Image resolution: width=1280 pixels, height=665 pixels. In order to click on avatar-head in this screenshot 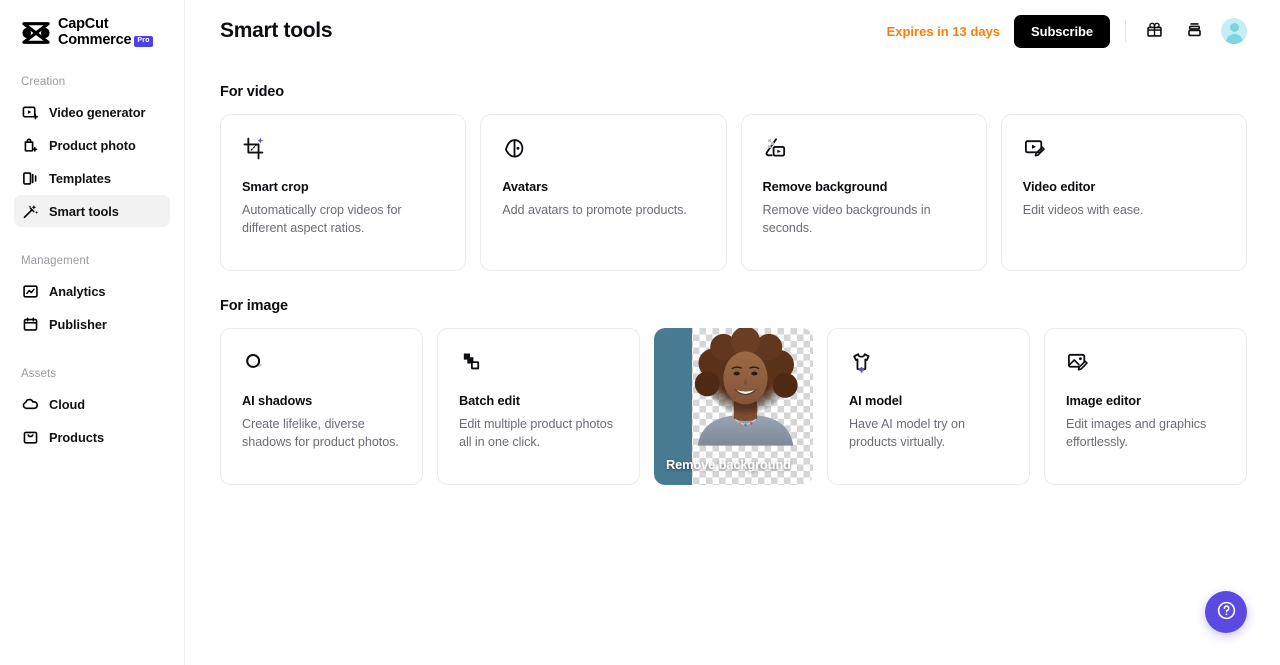, I will do `click(1234, 27)`.